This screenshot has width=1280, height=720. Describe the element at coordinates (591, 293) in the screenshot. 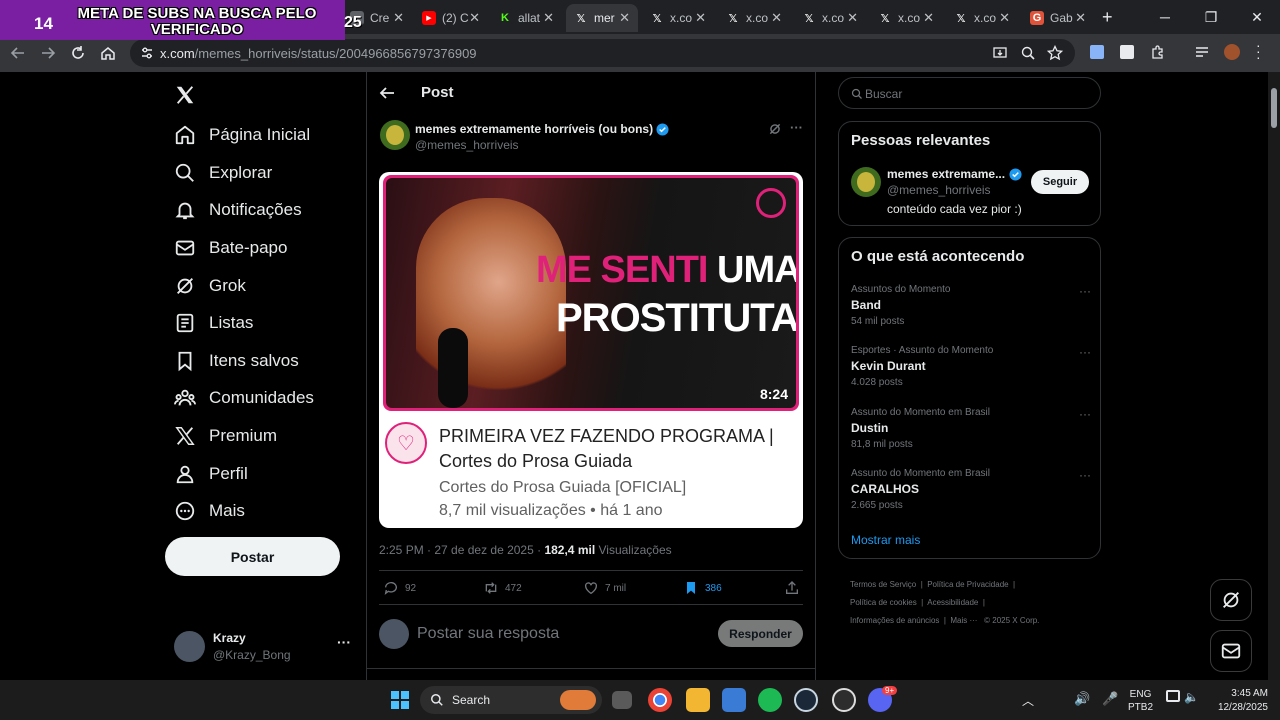

I see `video-thumbnail: ME SENTI UMA PROSTITUTA 8:24` at that location.